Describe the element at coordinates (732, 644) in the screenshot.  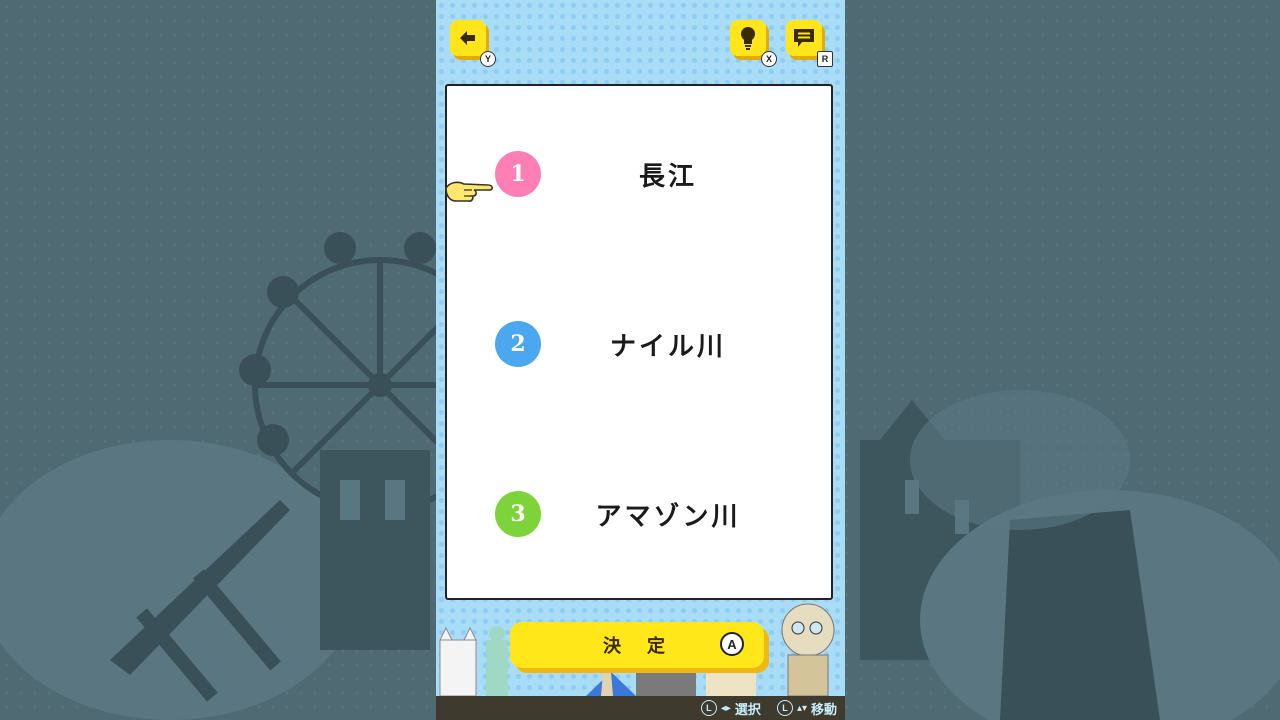
I see `a-key-badge: A` at that location.